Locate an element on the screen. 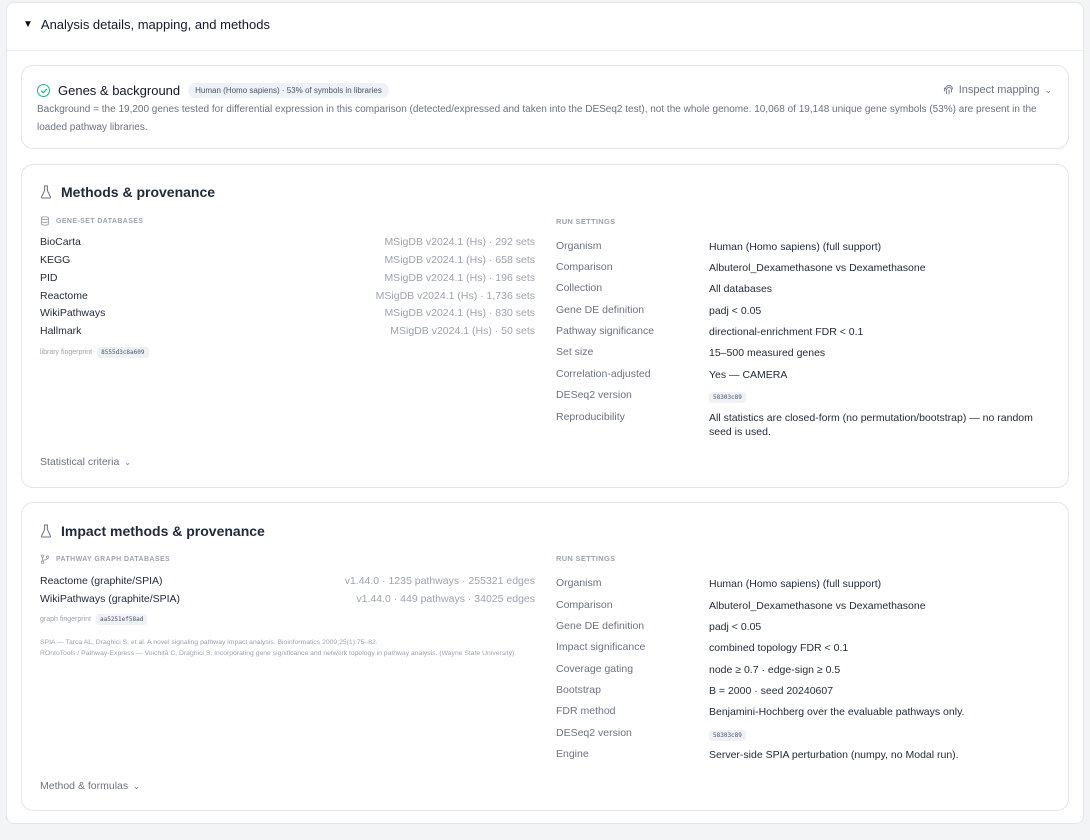  inspect-mapping-label: Inspect mapping is located at coordinates (999, 90).